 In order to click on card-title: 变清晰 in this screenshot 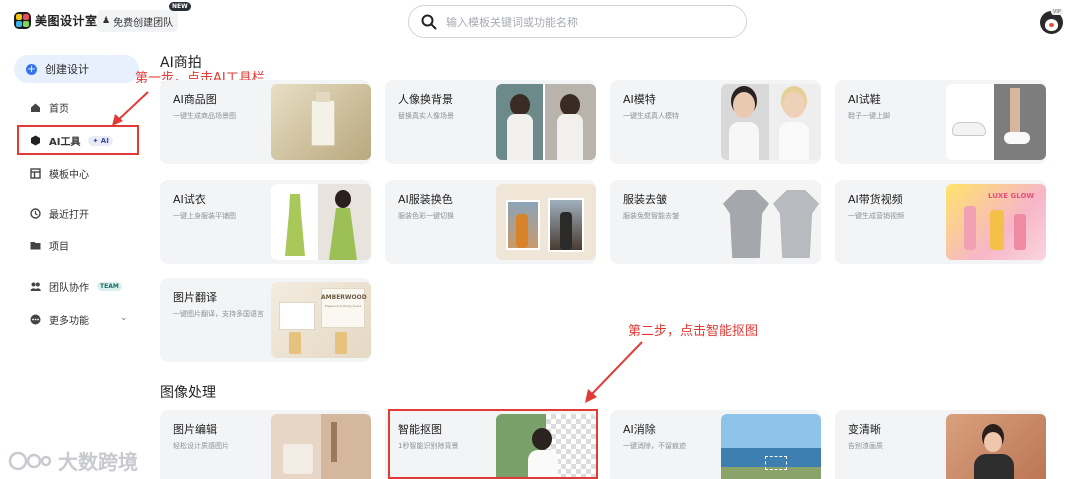, I will do `click(864, 429)`.